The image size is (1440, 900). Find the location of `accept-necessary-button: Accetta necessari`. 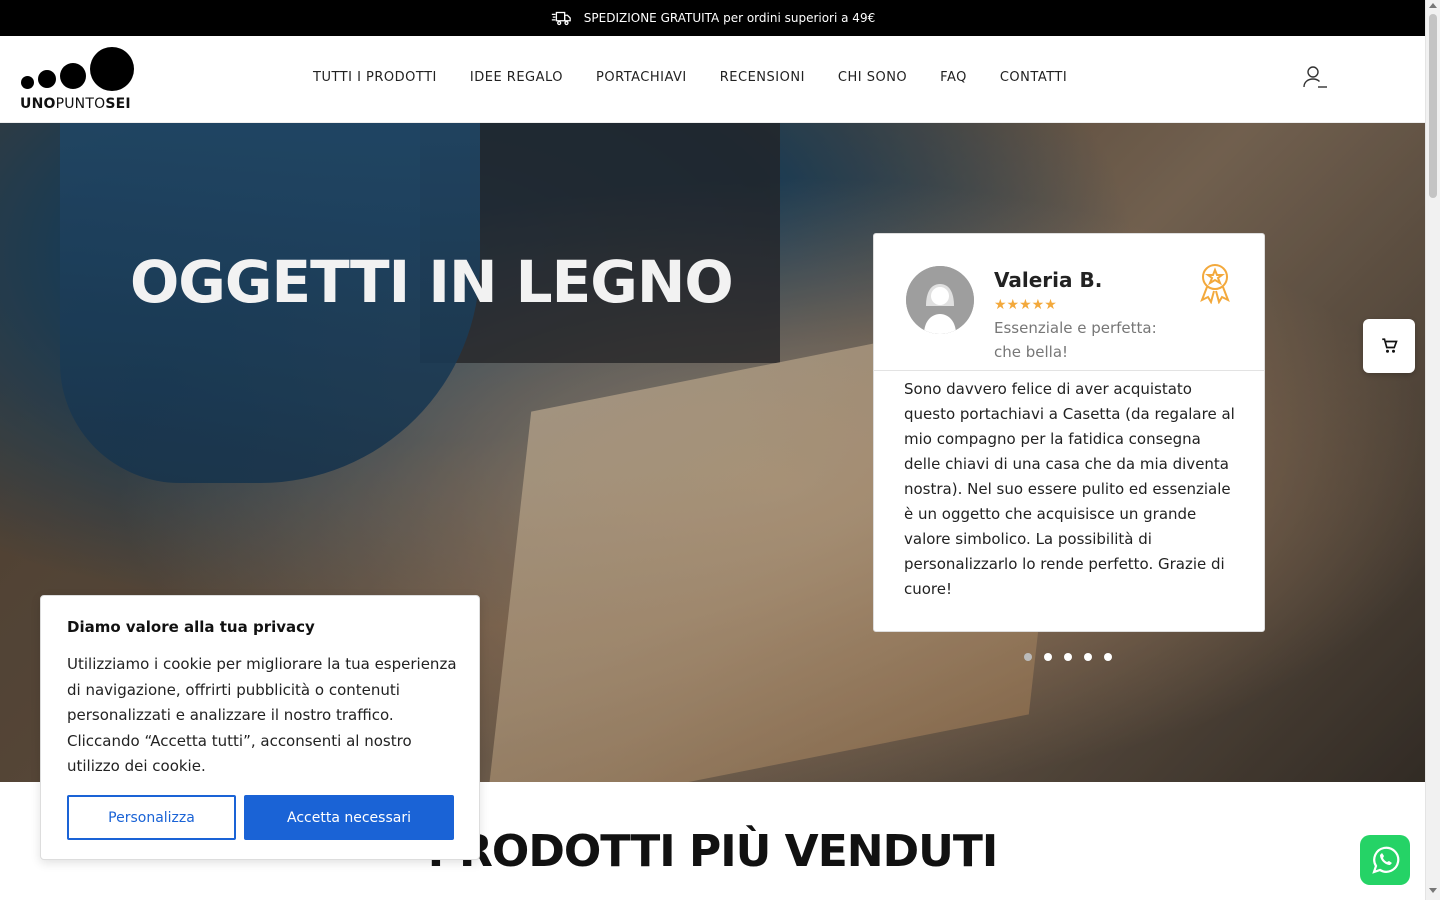

accept-necessary-button: Accetta necessari is located at coordinates (349, 817).